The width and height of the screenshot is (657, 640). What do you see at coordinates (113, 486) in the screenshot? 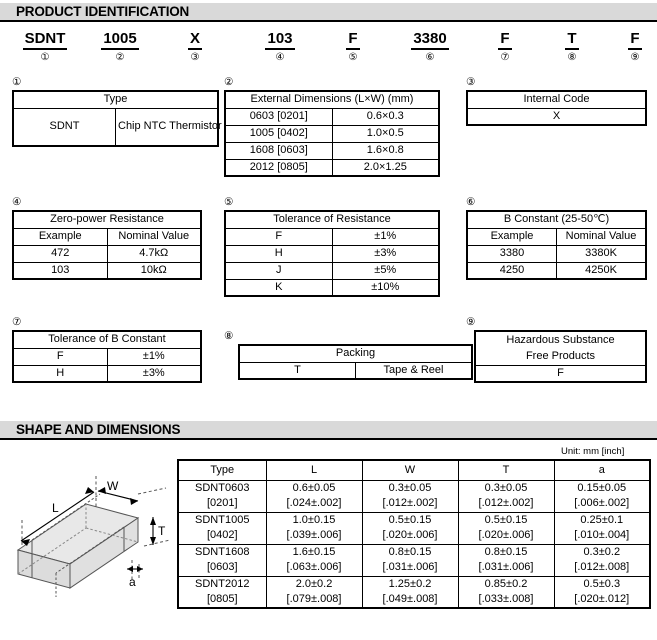
I see `dimension-label-W: W` at bounding box center [113, 486].